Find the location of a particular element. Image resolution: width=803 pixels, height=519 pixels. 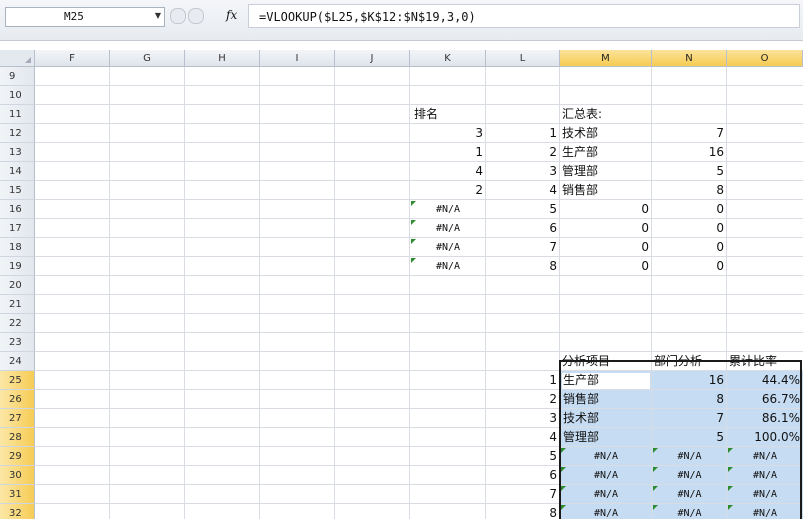

row-header-11: 11 is located at coordinates (17, 114).